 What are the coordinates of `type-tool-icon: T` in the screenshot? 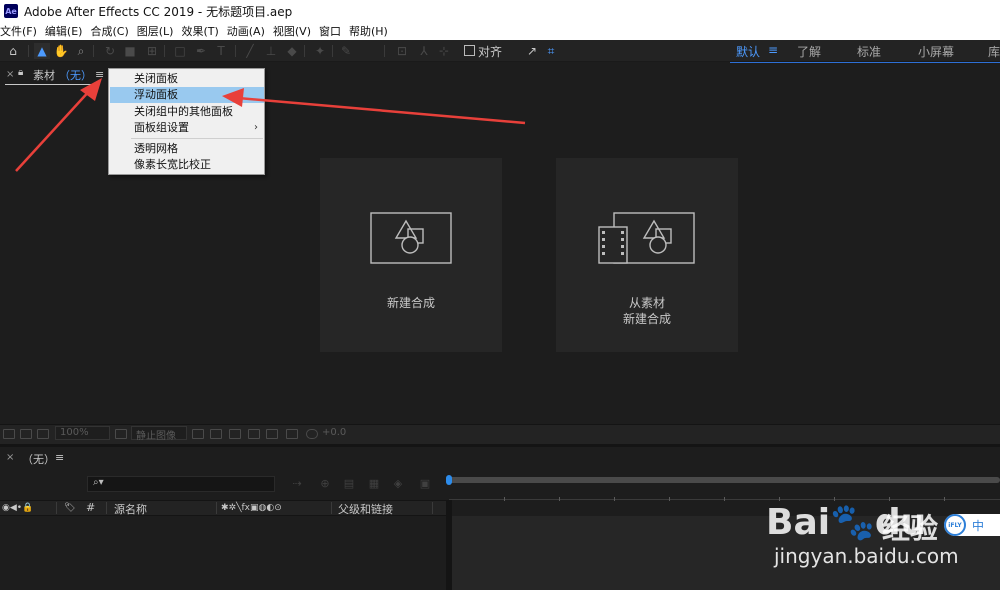 It's located at (221, 51).